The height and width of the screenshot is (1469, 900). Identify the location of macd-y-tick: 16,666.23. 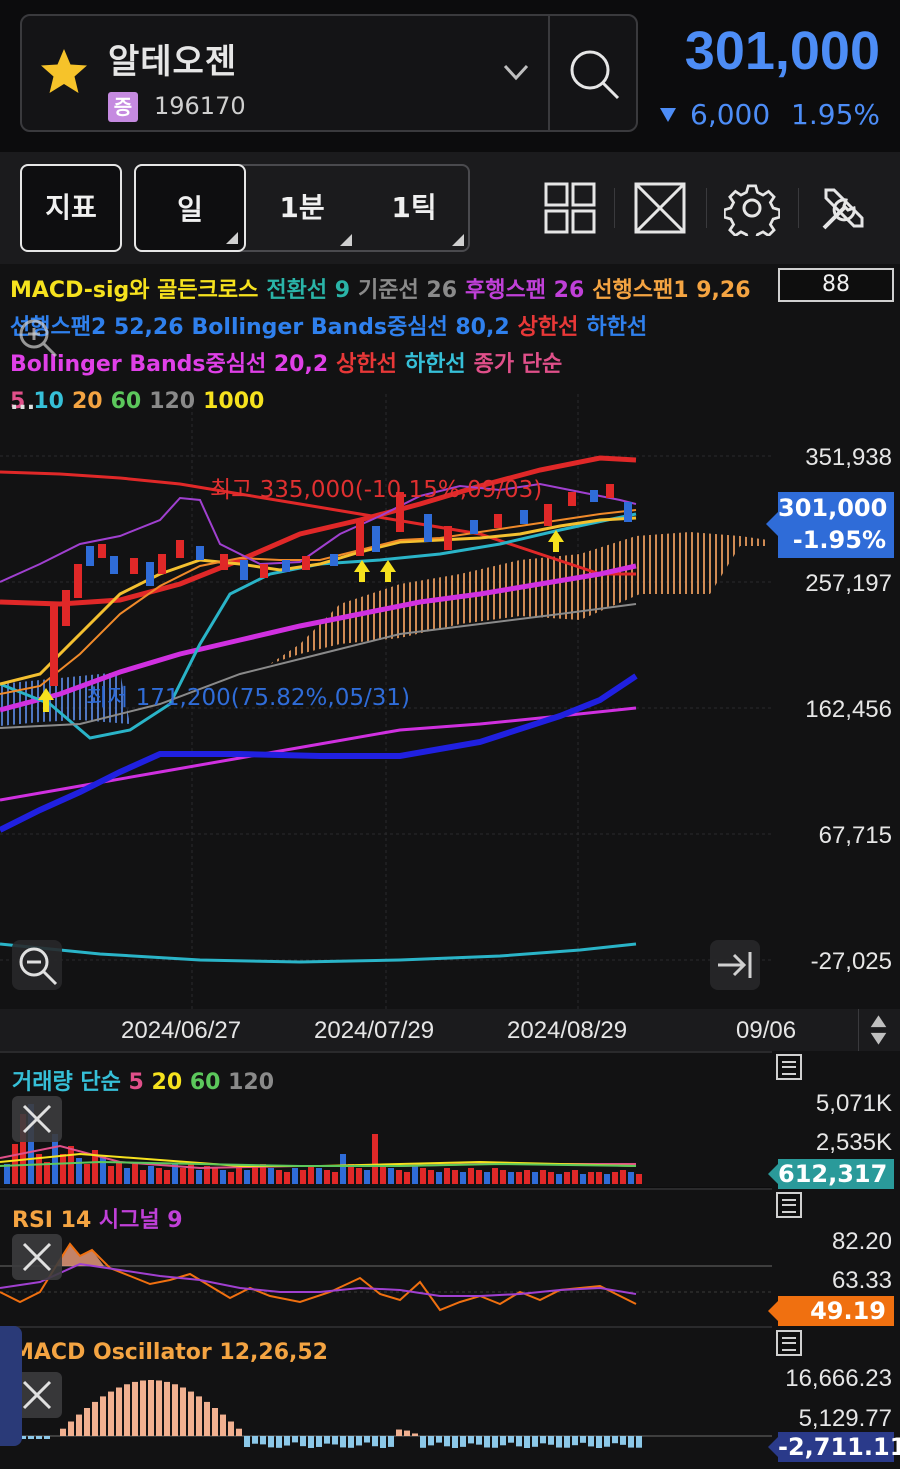
(838, 1378).